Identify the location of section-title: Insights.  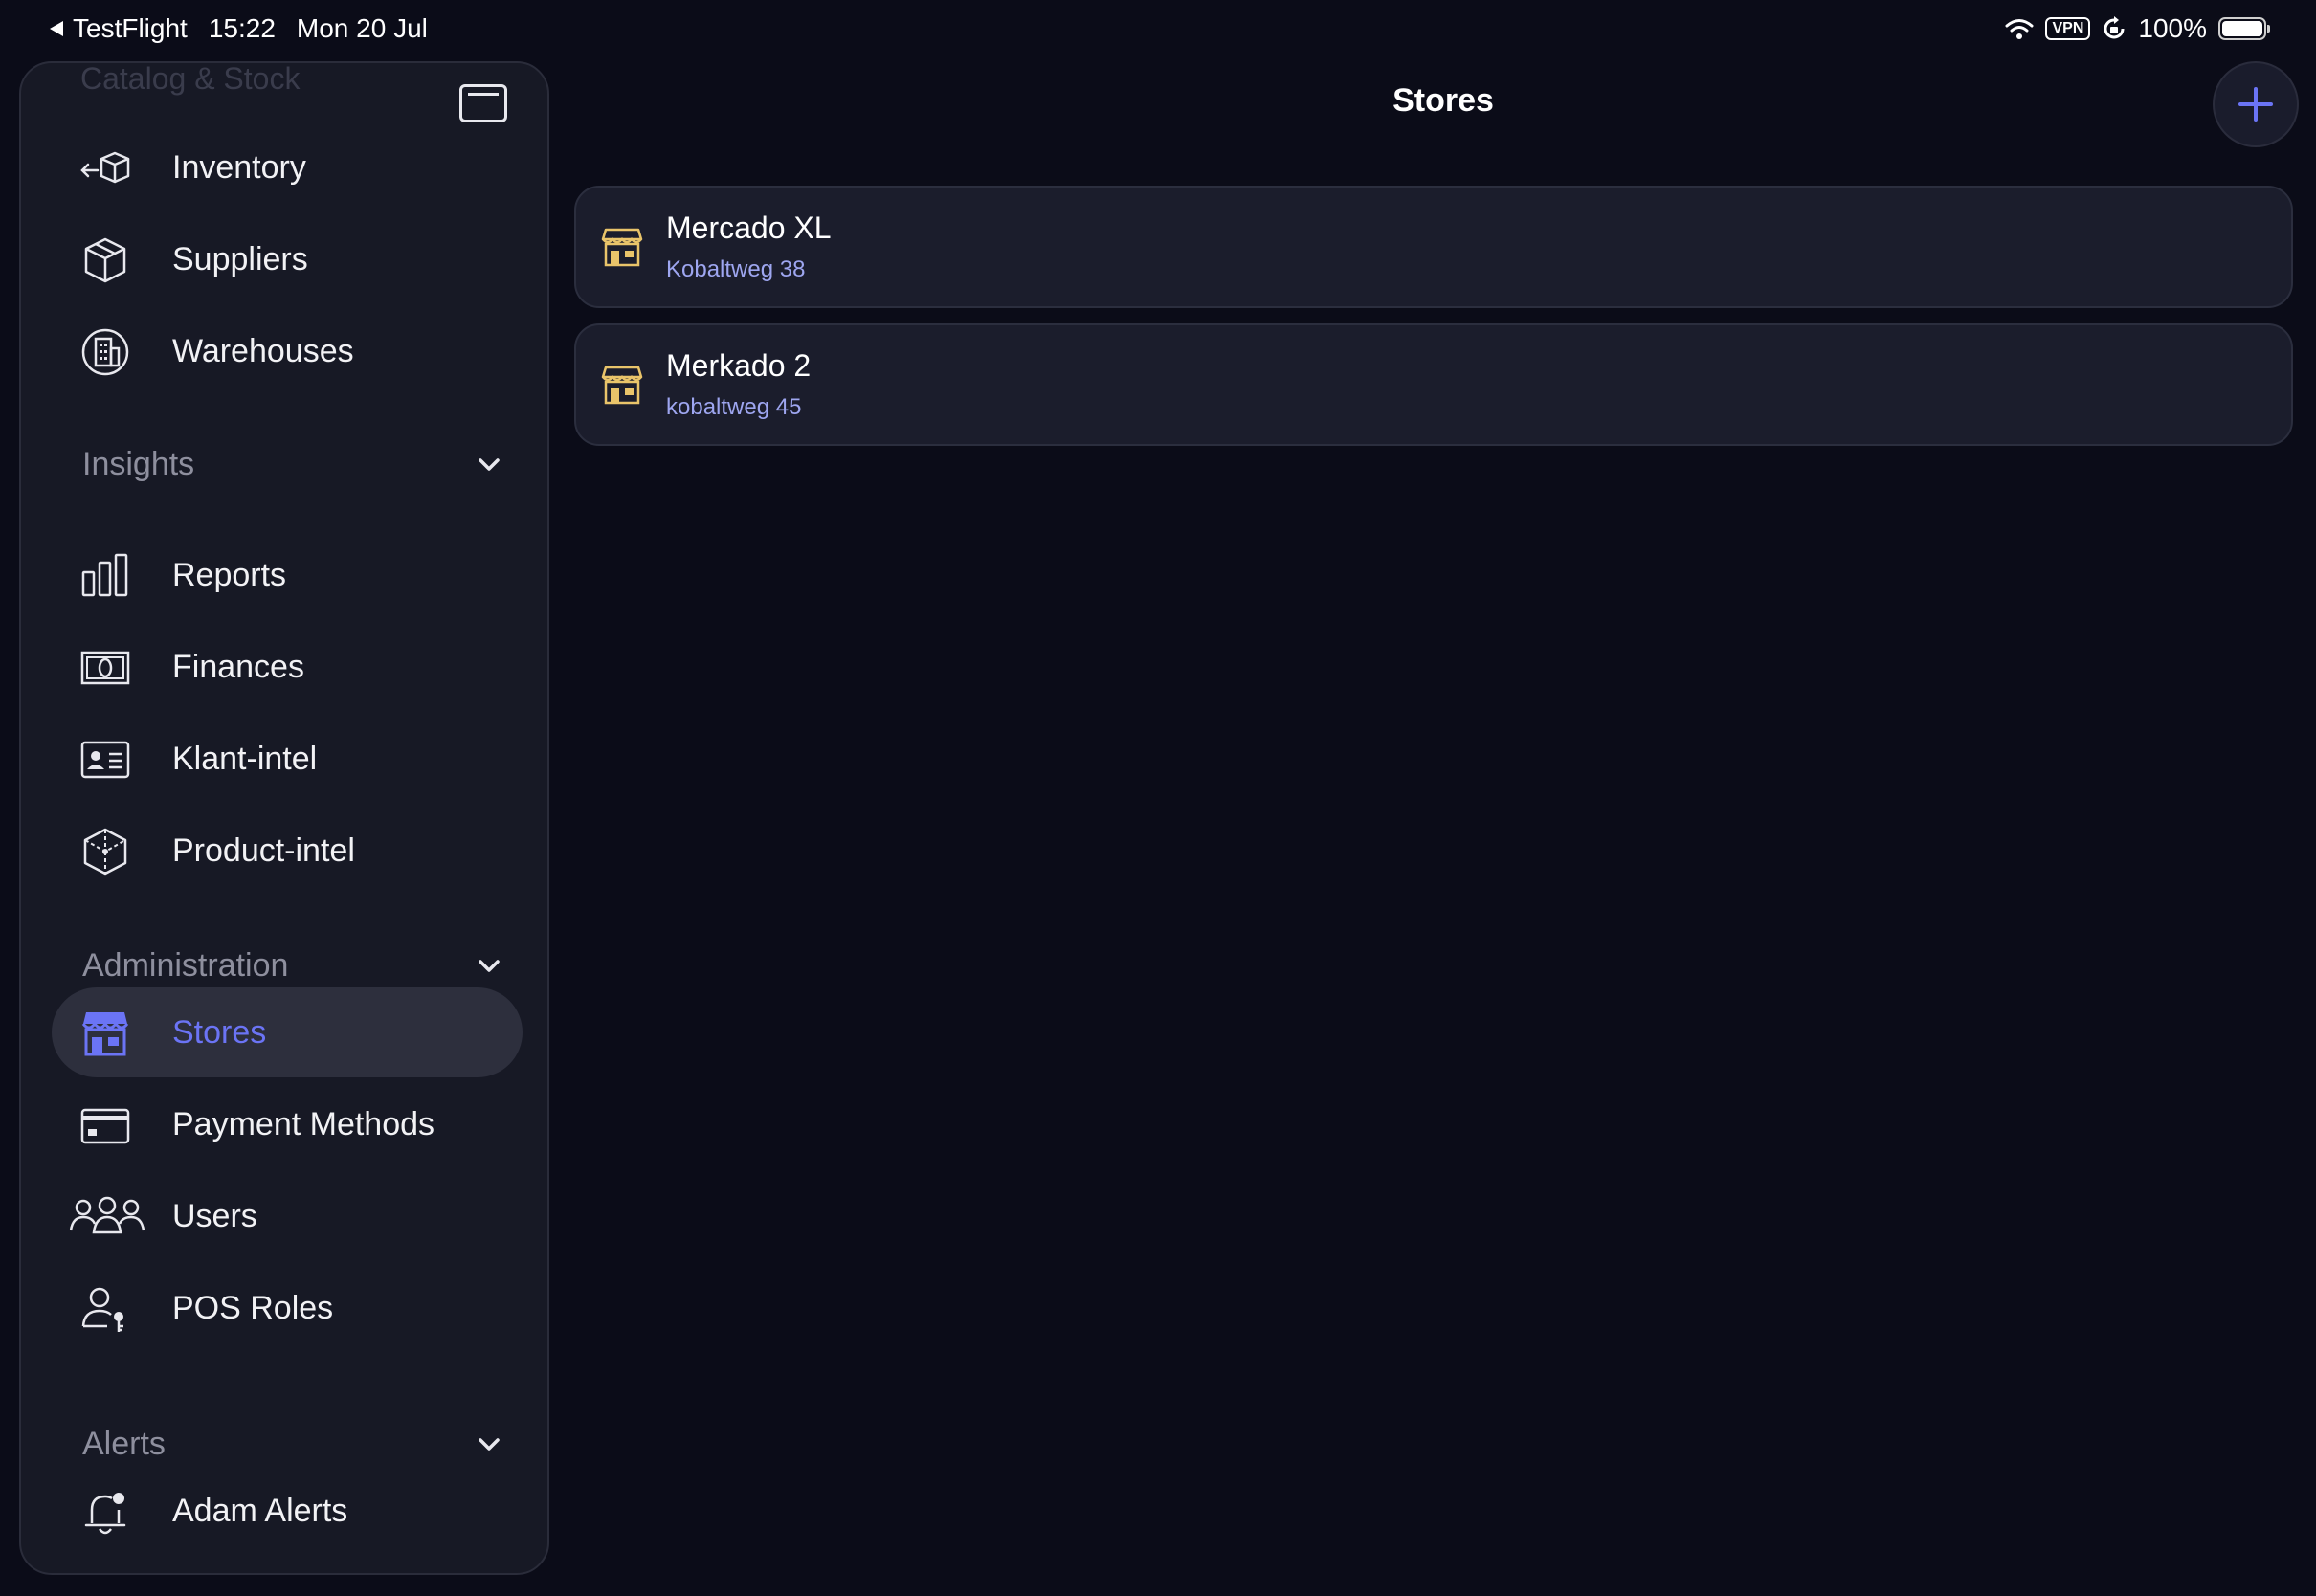
(138, 464).